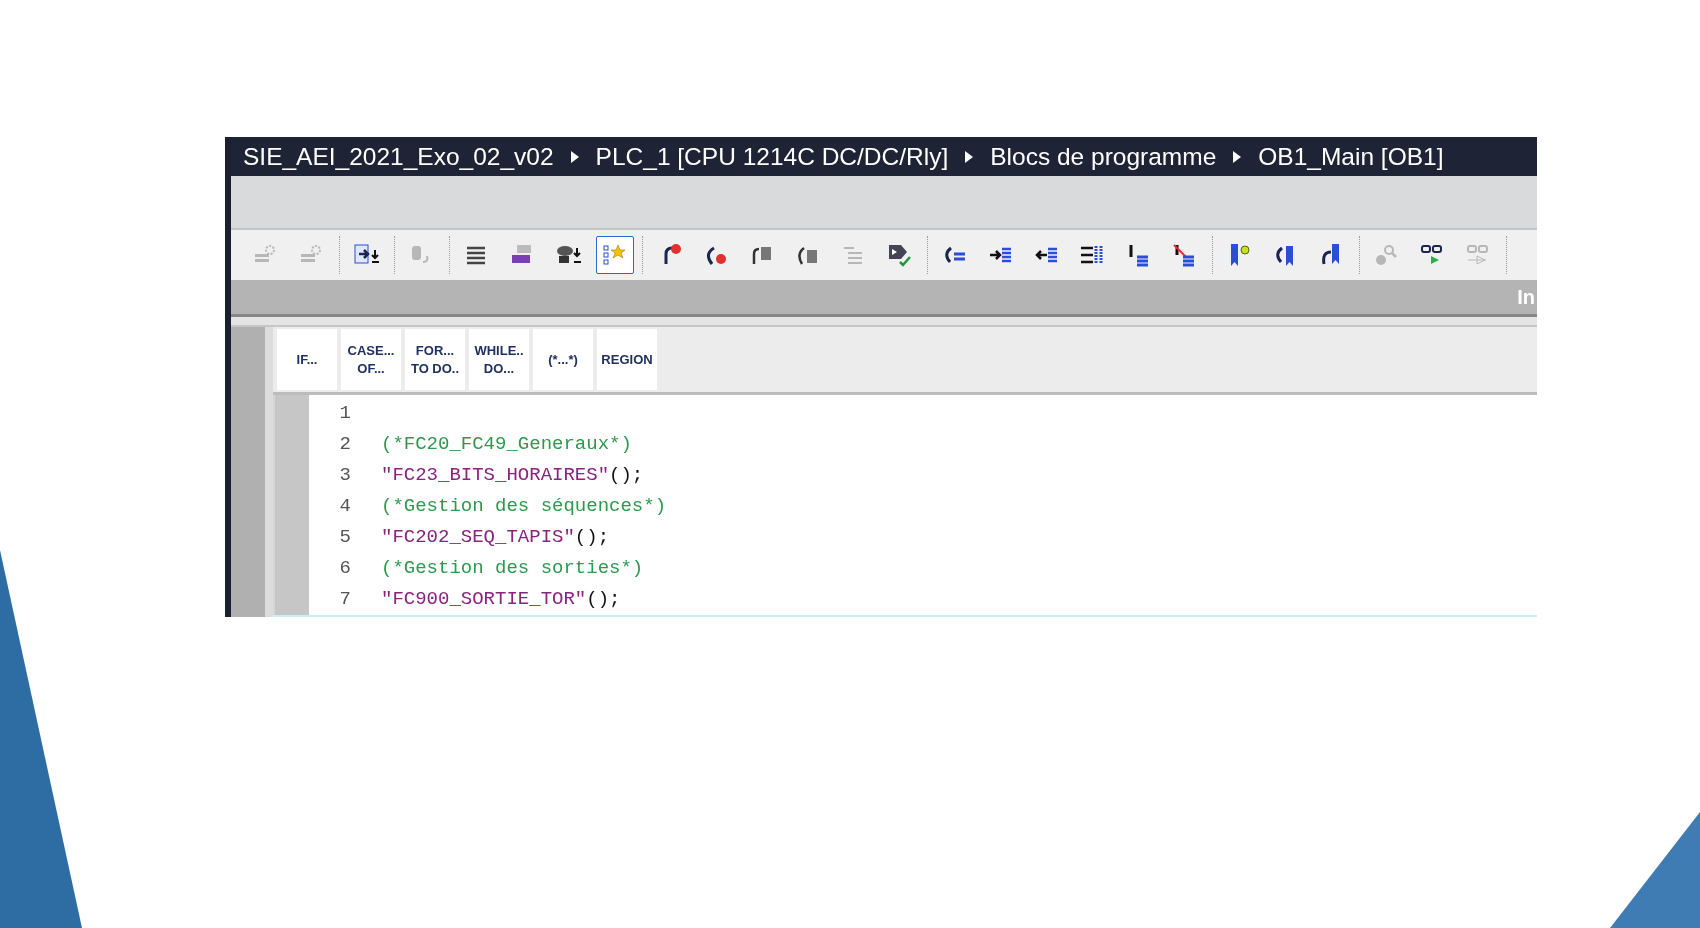  What do you see at coordinates (345, 536) in the screenshot?
I see `line-number: 5` at bounding box center [345, 536].